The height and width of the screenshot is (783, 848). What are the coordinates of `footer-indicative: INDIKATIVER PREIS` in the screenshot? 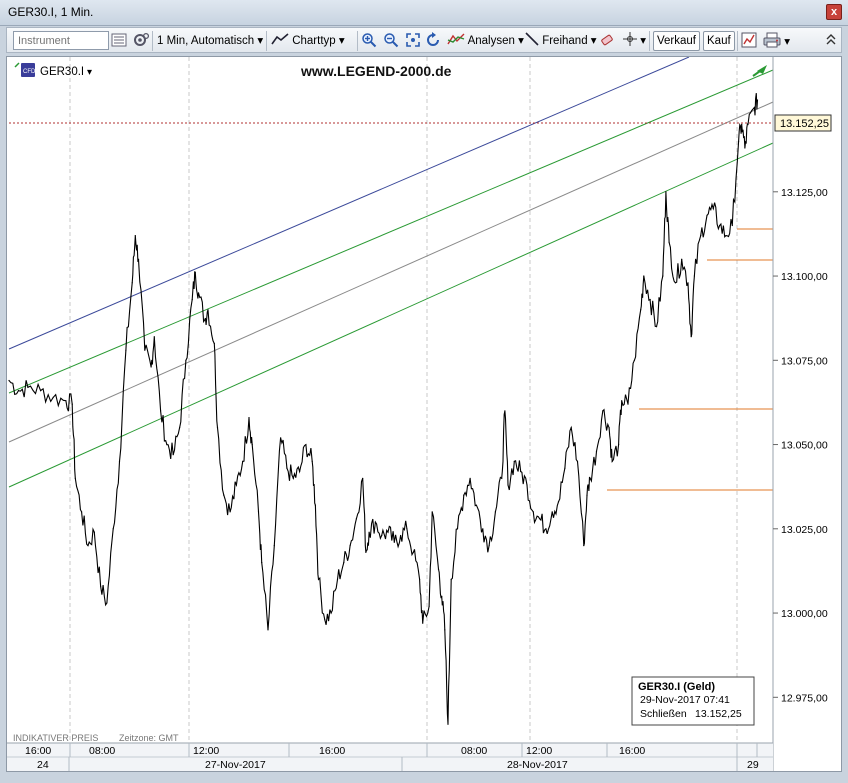 It's located at (55, 738).